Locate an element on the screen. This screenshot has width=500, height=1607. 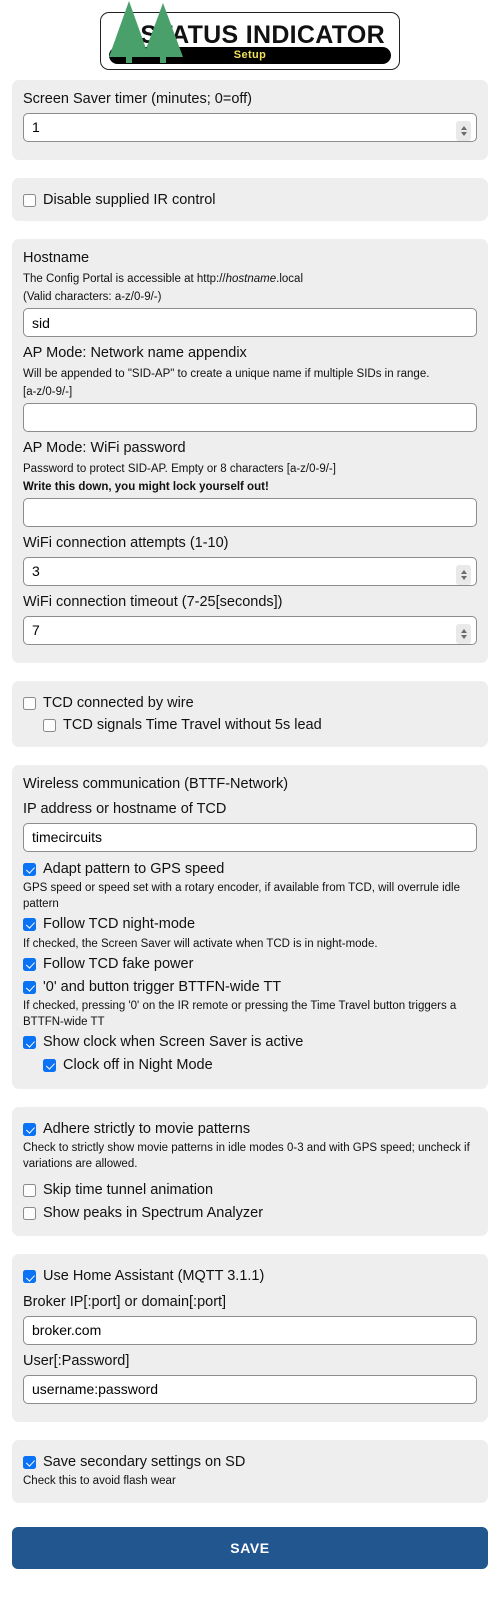
section-screensaver: Screen Saver timer (minutes; 0=off) is located at coordinates (250, 120).